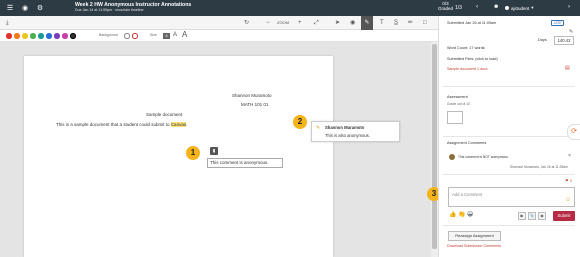  Describe the element at coordinates (17, 36) in the screenshot. I see `color-swatch-orange` at that location.